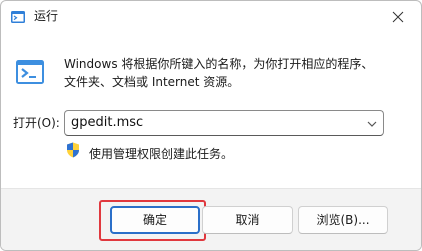 This screenshot has width=422, height=251. I want to click on admin-note: 使用管理权限创建此任务。, so click(161, 154).